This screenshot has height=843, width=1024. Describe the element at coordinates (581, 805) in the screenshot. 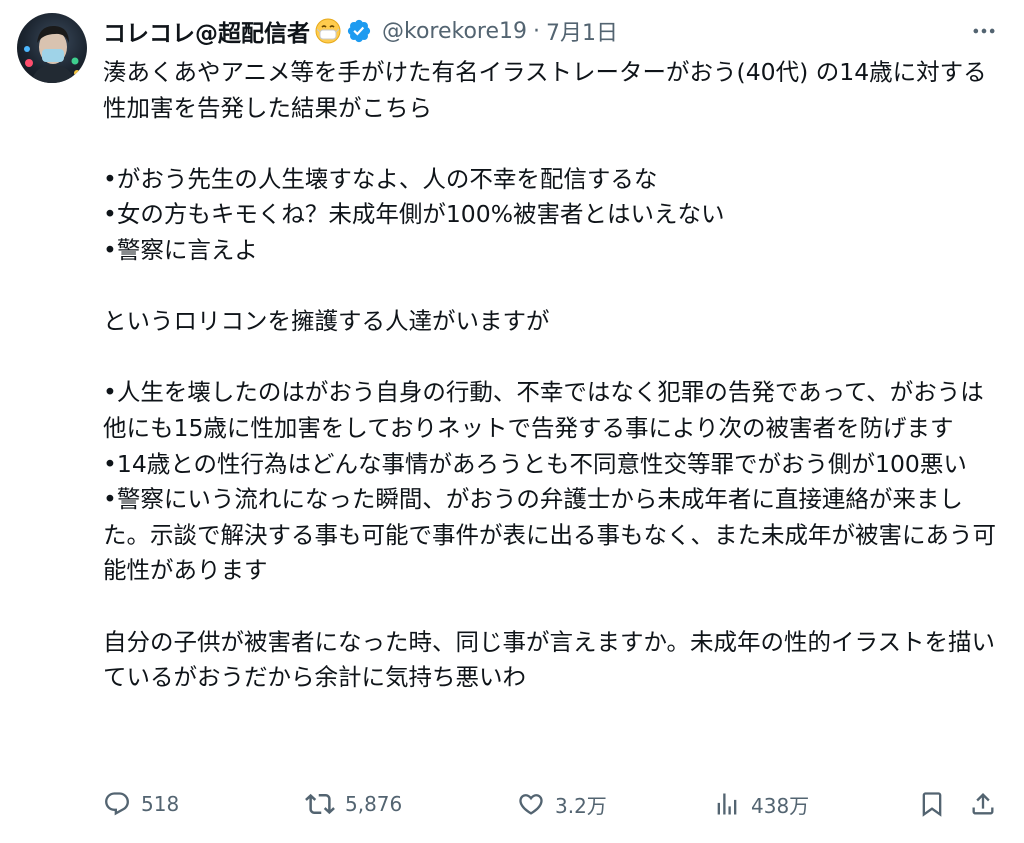

I see `like-count: 3.2万` at that location.